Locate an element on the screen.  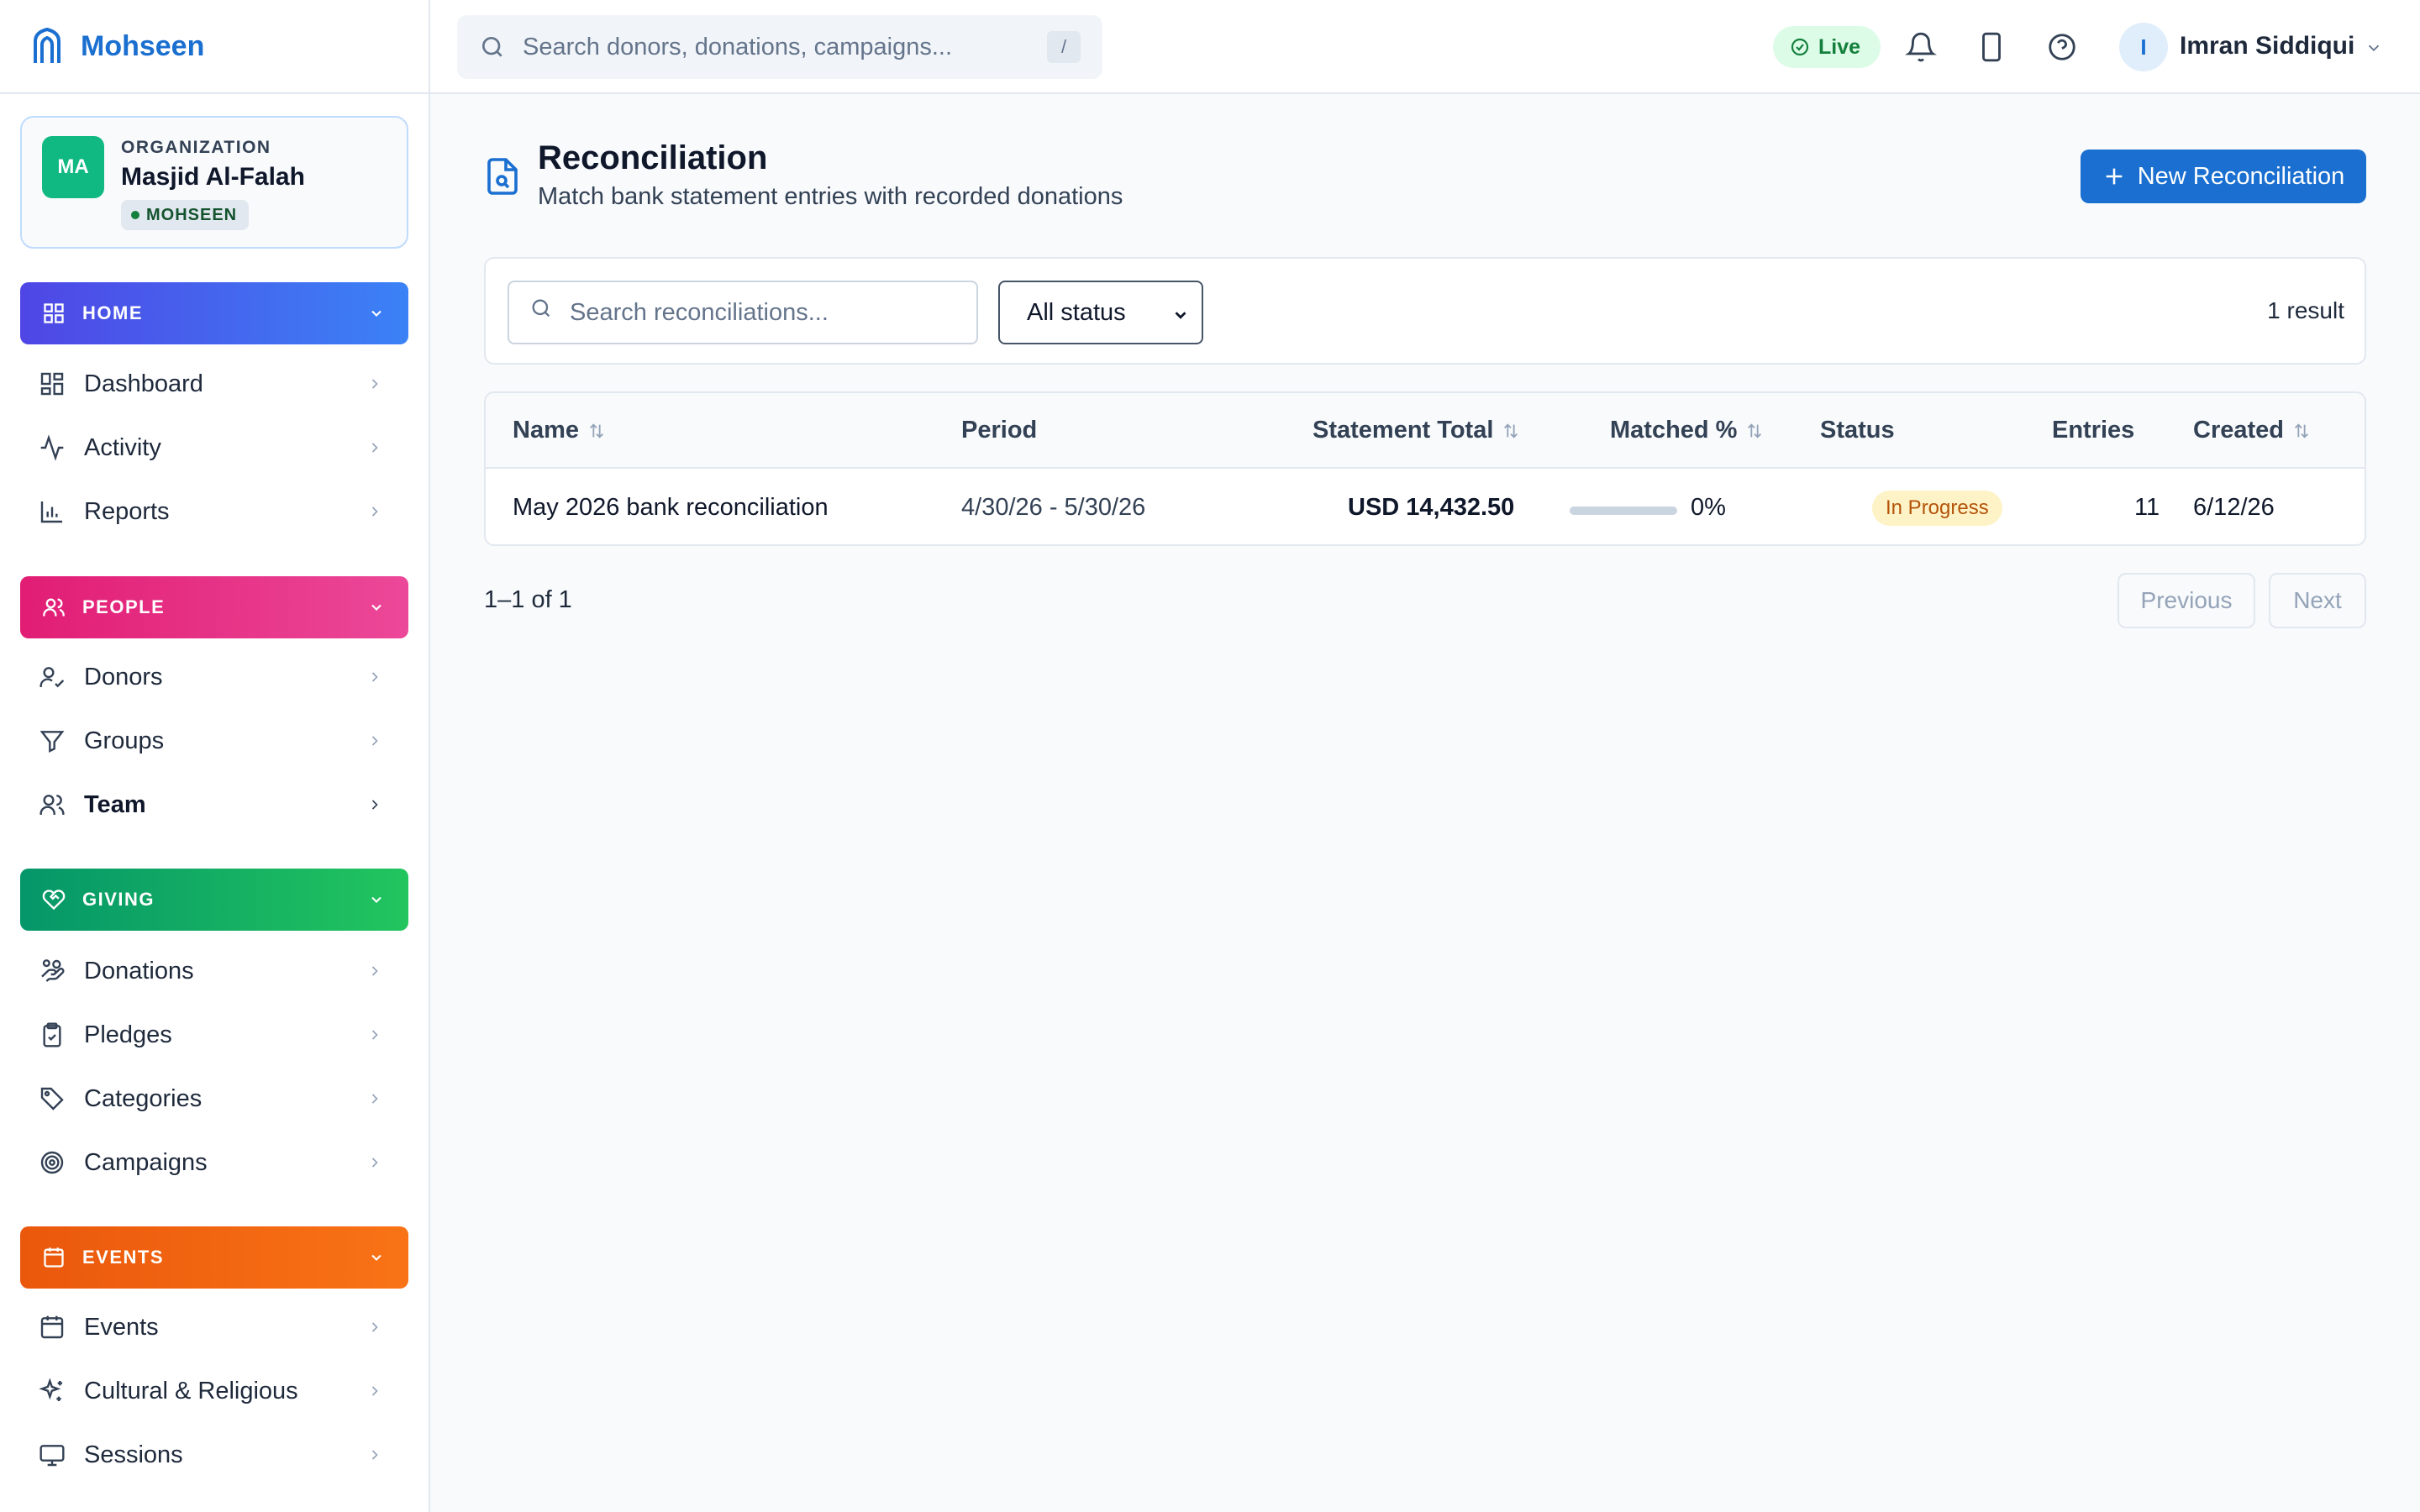
status-filter-select: All status is located at coordinates (1101, 312).